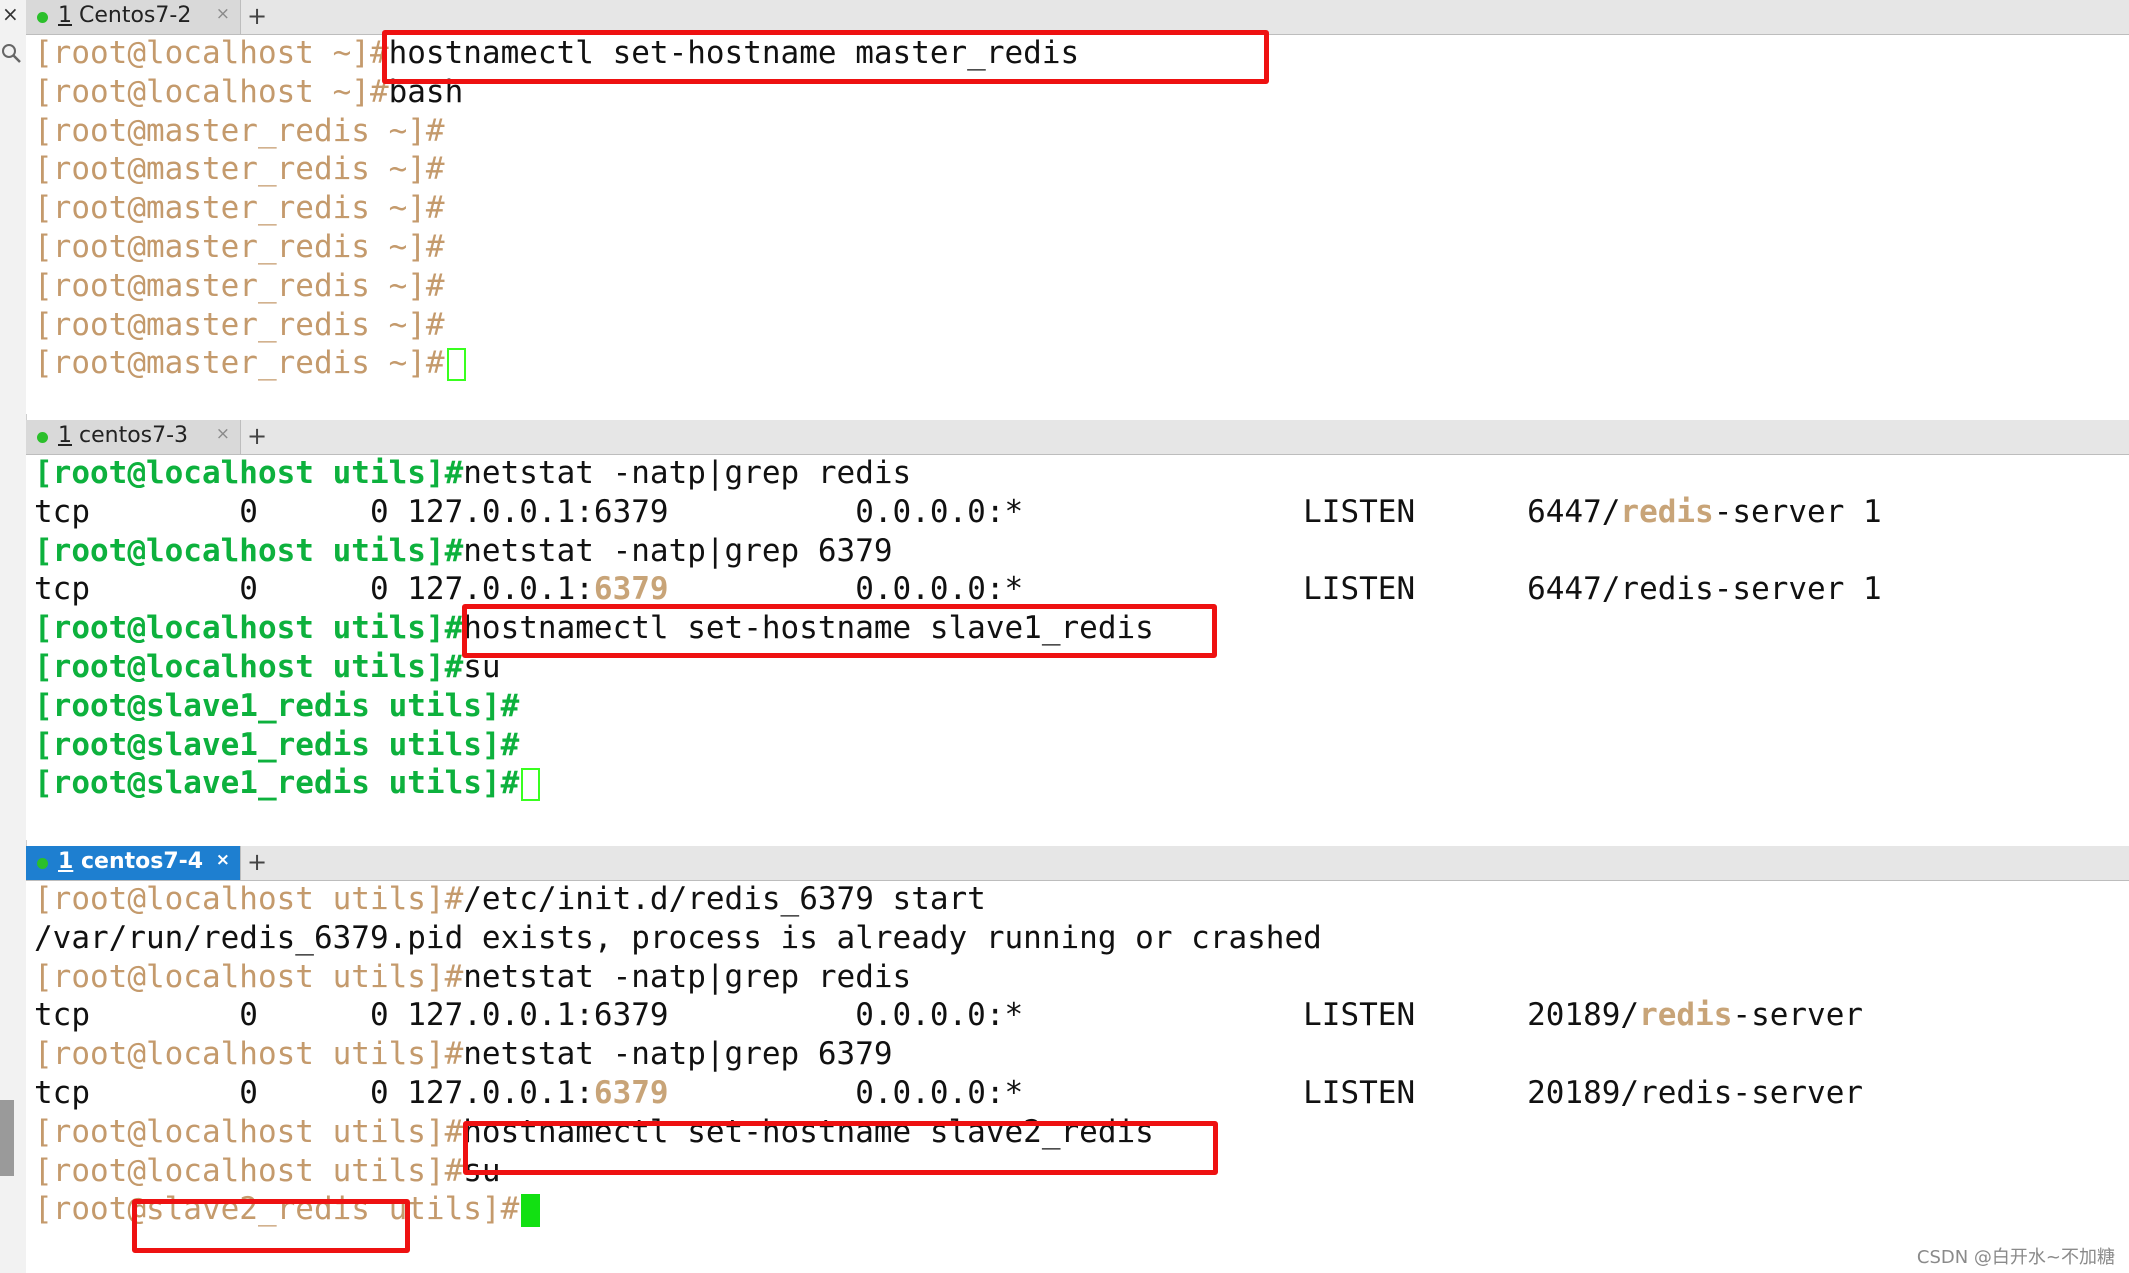  I want to click on watermark: CSDN @白开水~不加糖, so click(2015, 1257).